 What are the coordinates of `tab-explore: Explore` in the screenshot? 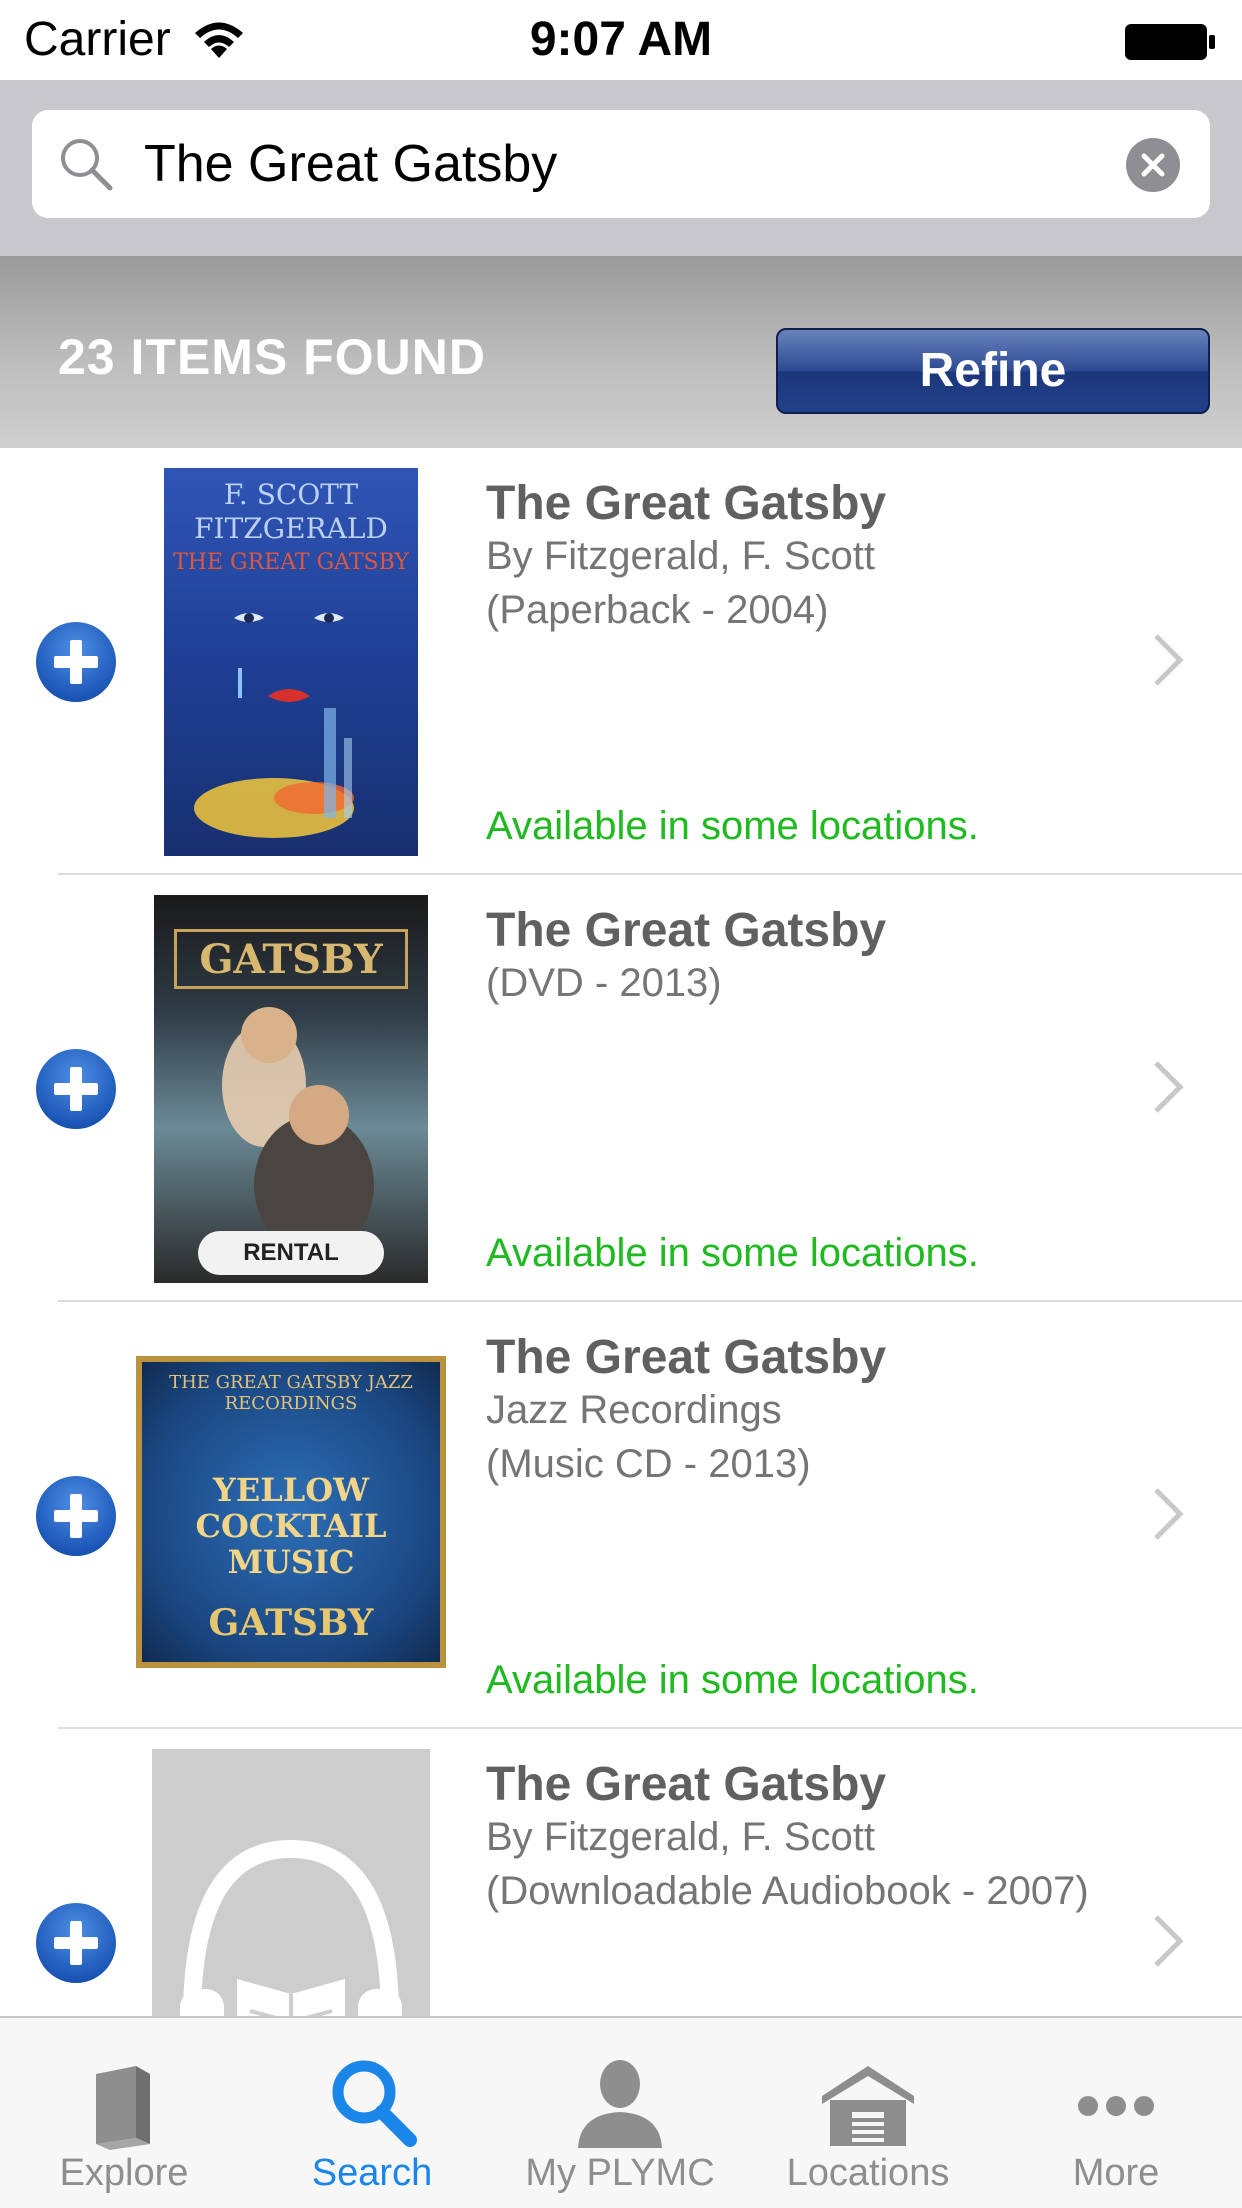 It's located at (124, 2113).